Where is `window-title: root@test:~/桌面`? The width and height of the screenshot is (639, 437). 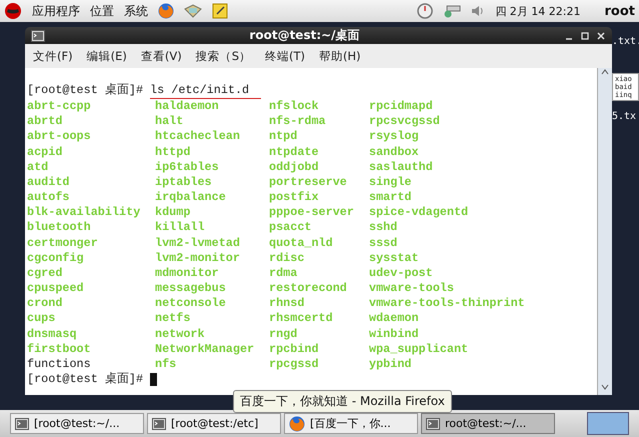 window-title: root@test:~/桌面 is located at coordinates (304, 35).